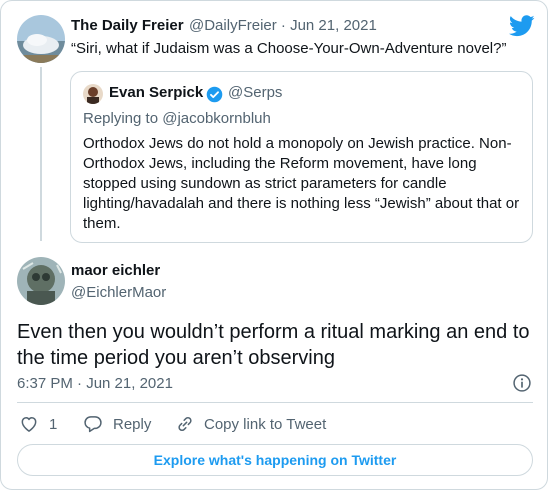 This screenshot has height=492, width=550. Describe the element at coordinates (156, 92) in the screenshot. I see `quoted-author-name: Evan Serpick` at that location.